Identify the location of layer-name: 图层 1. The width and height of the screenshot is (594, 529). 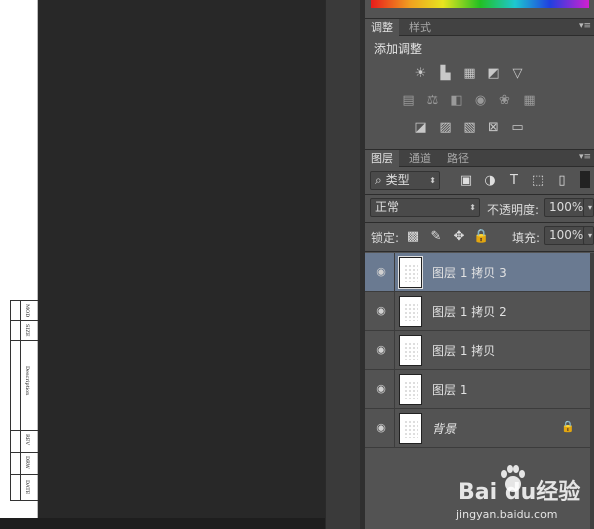
(449, 389).